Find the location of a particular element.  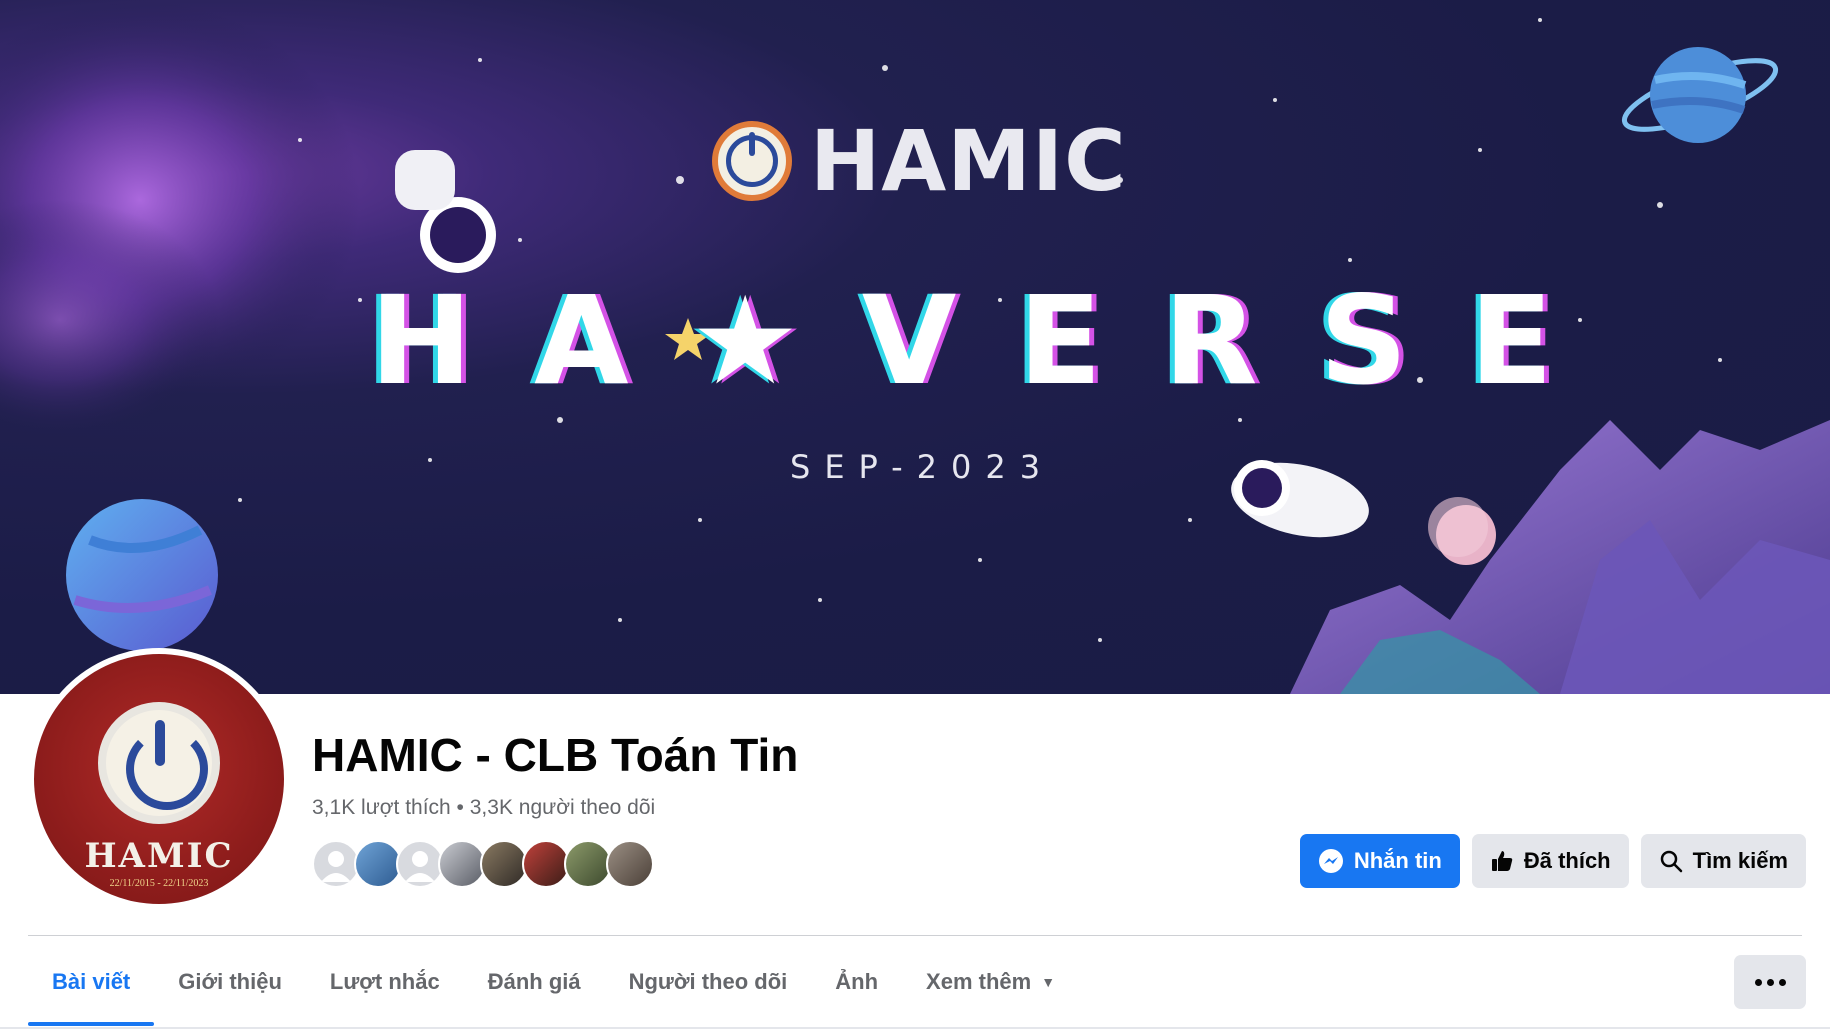

tab-about-label: Giới thiệu is located at coordinates (230, 981).